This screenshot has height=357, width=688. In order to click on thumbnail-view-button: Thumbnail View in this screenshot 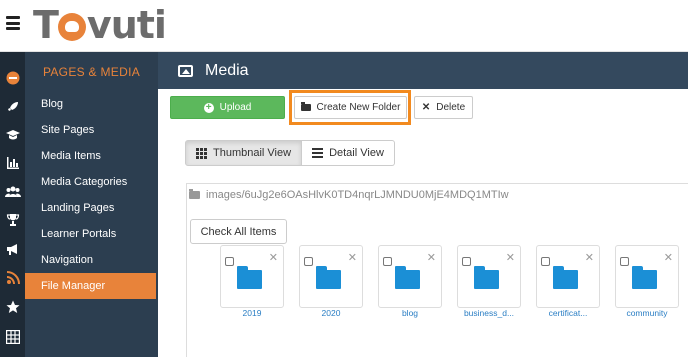, I will do `click(244, 153)`.